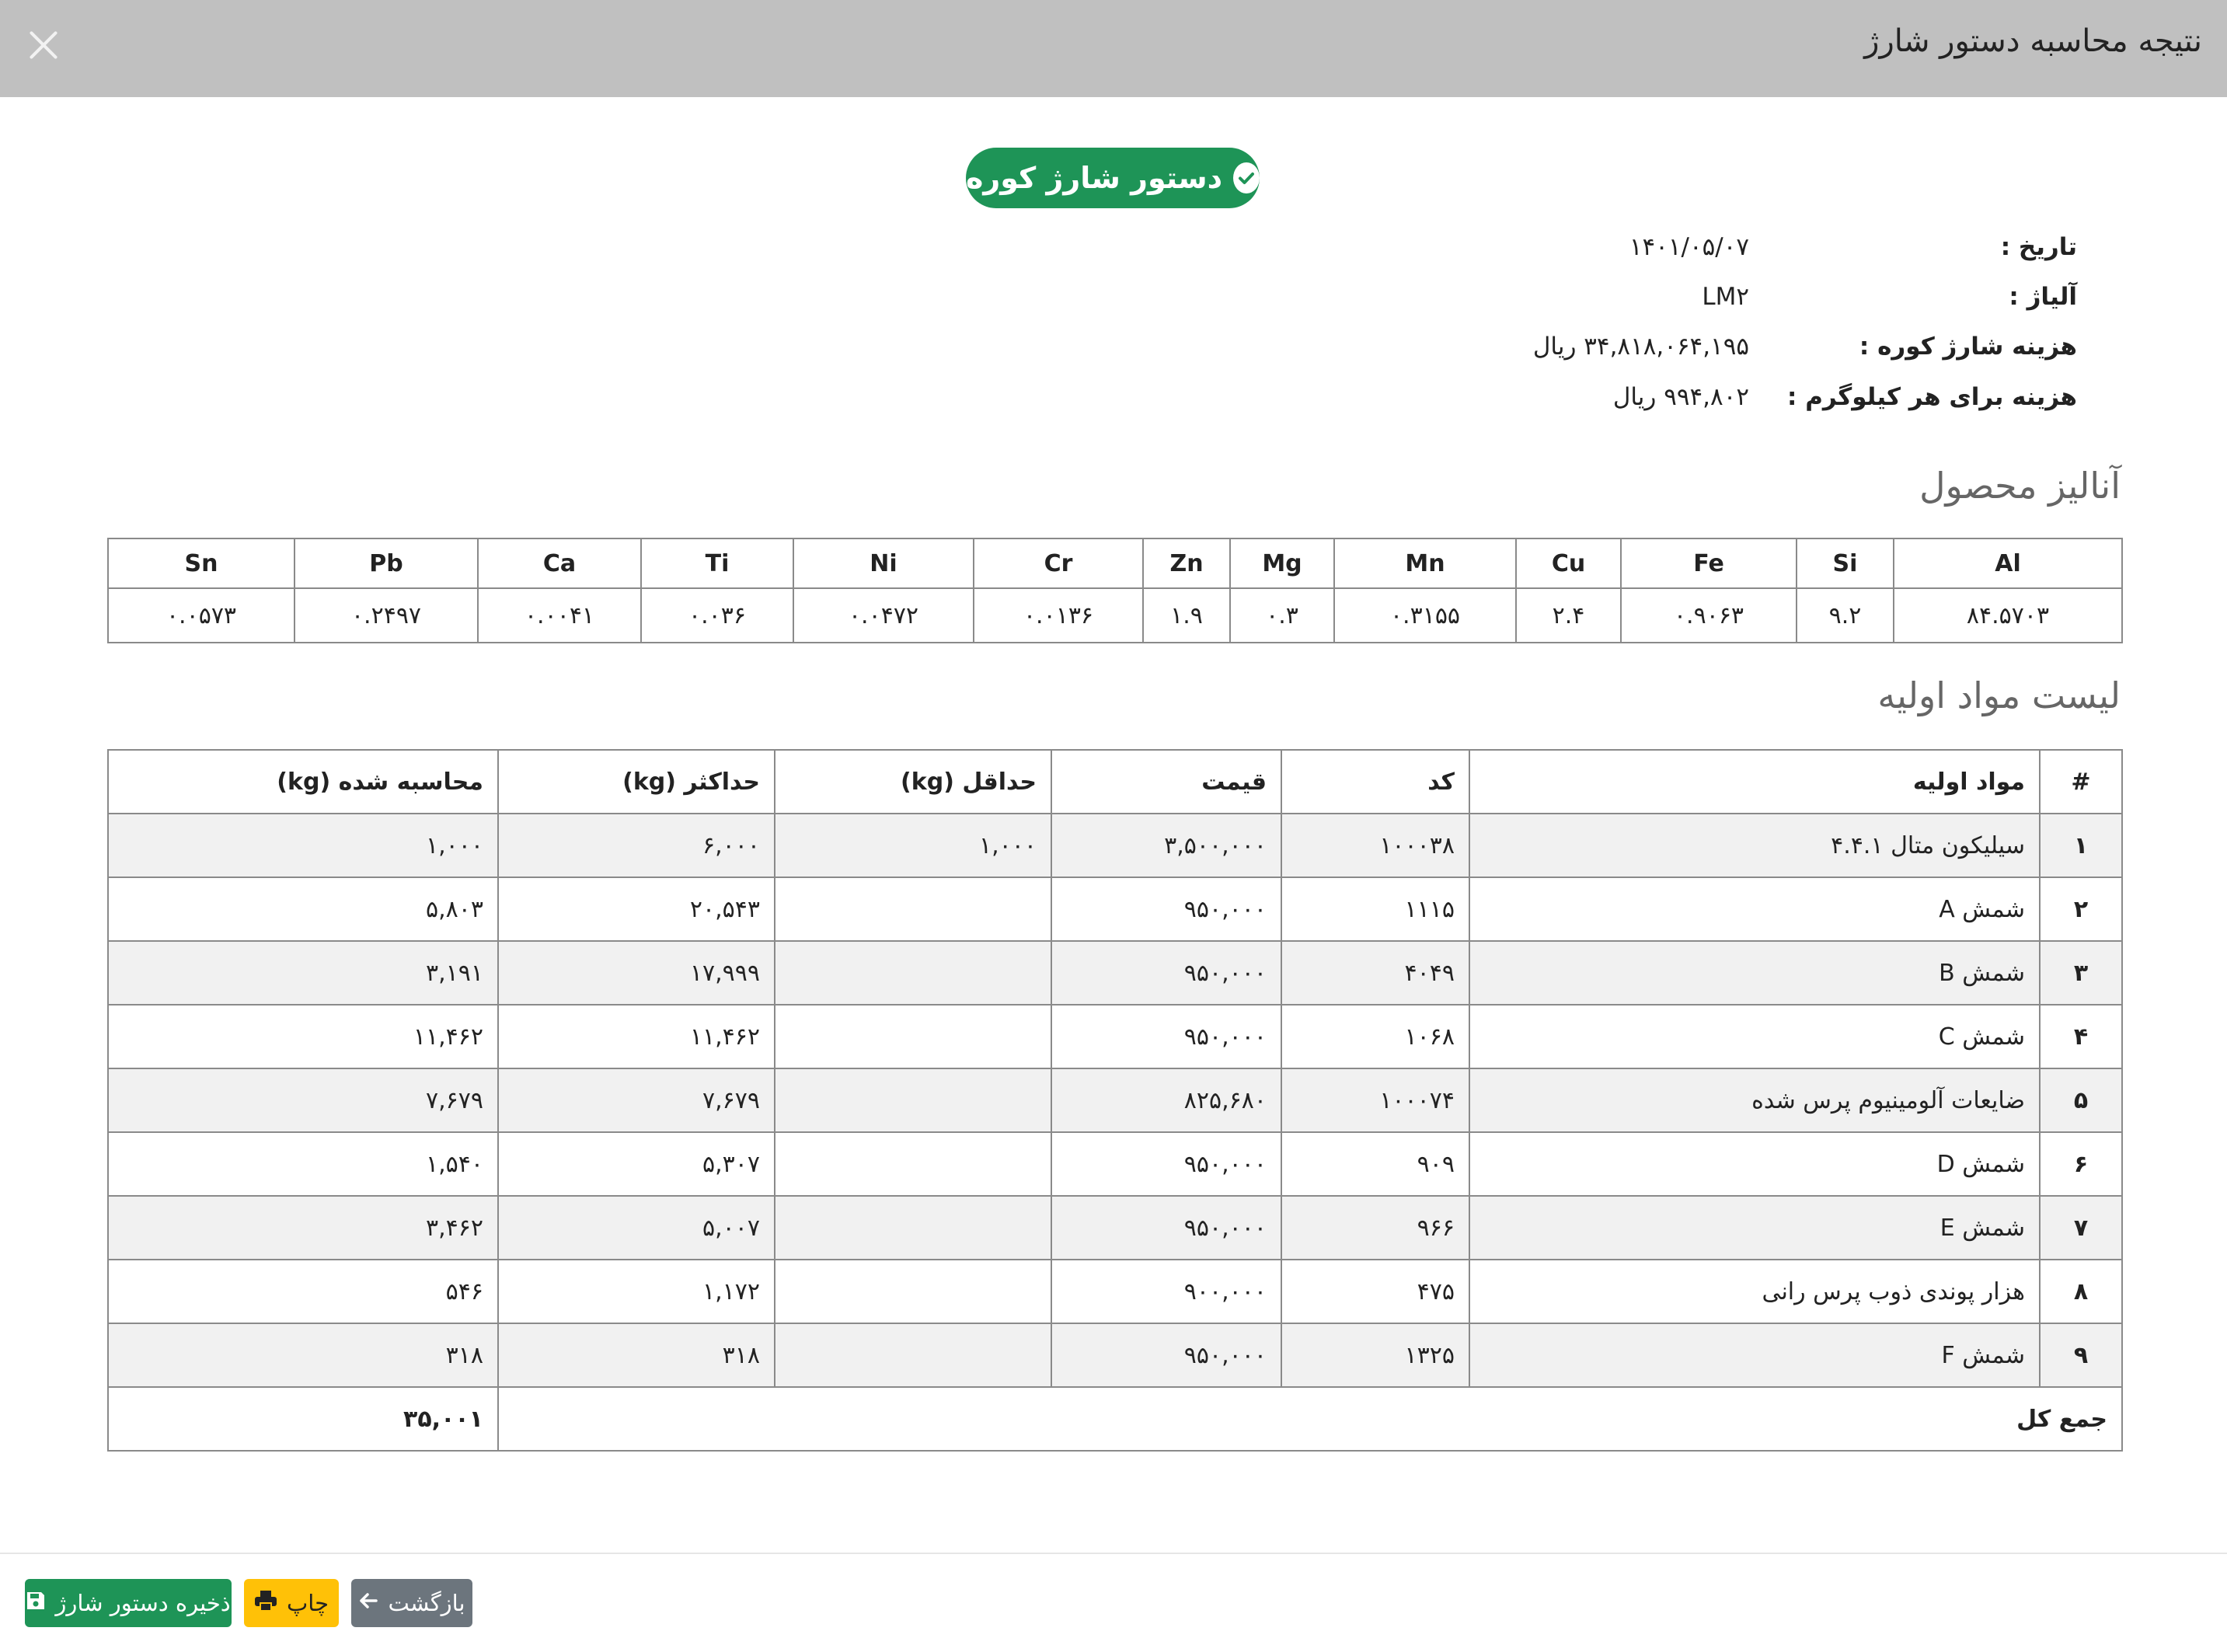 This screenshot has height=1652, width=2227. I want to click on cost-per-kg-value: ۹۹۴,۸۰۲ ریال, so click(1681, 397).